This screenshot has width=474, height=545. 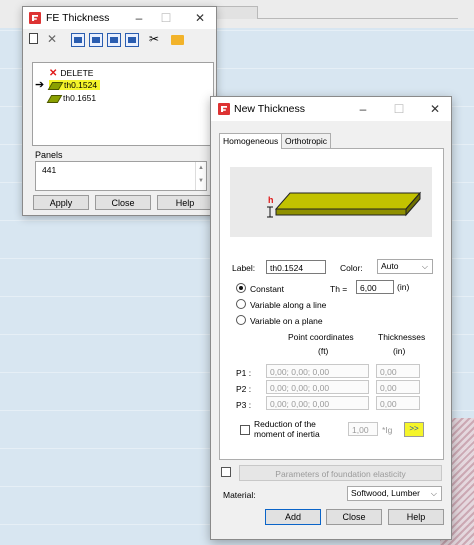 What do you see at coordinates (78, 18) in the screenshot?
I see `dialog-title: FE Thickness` at bounding box center [78, 18].